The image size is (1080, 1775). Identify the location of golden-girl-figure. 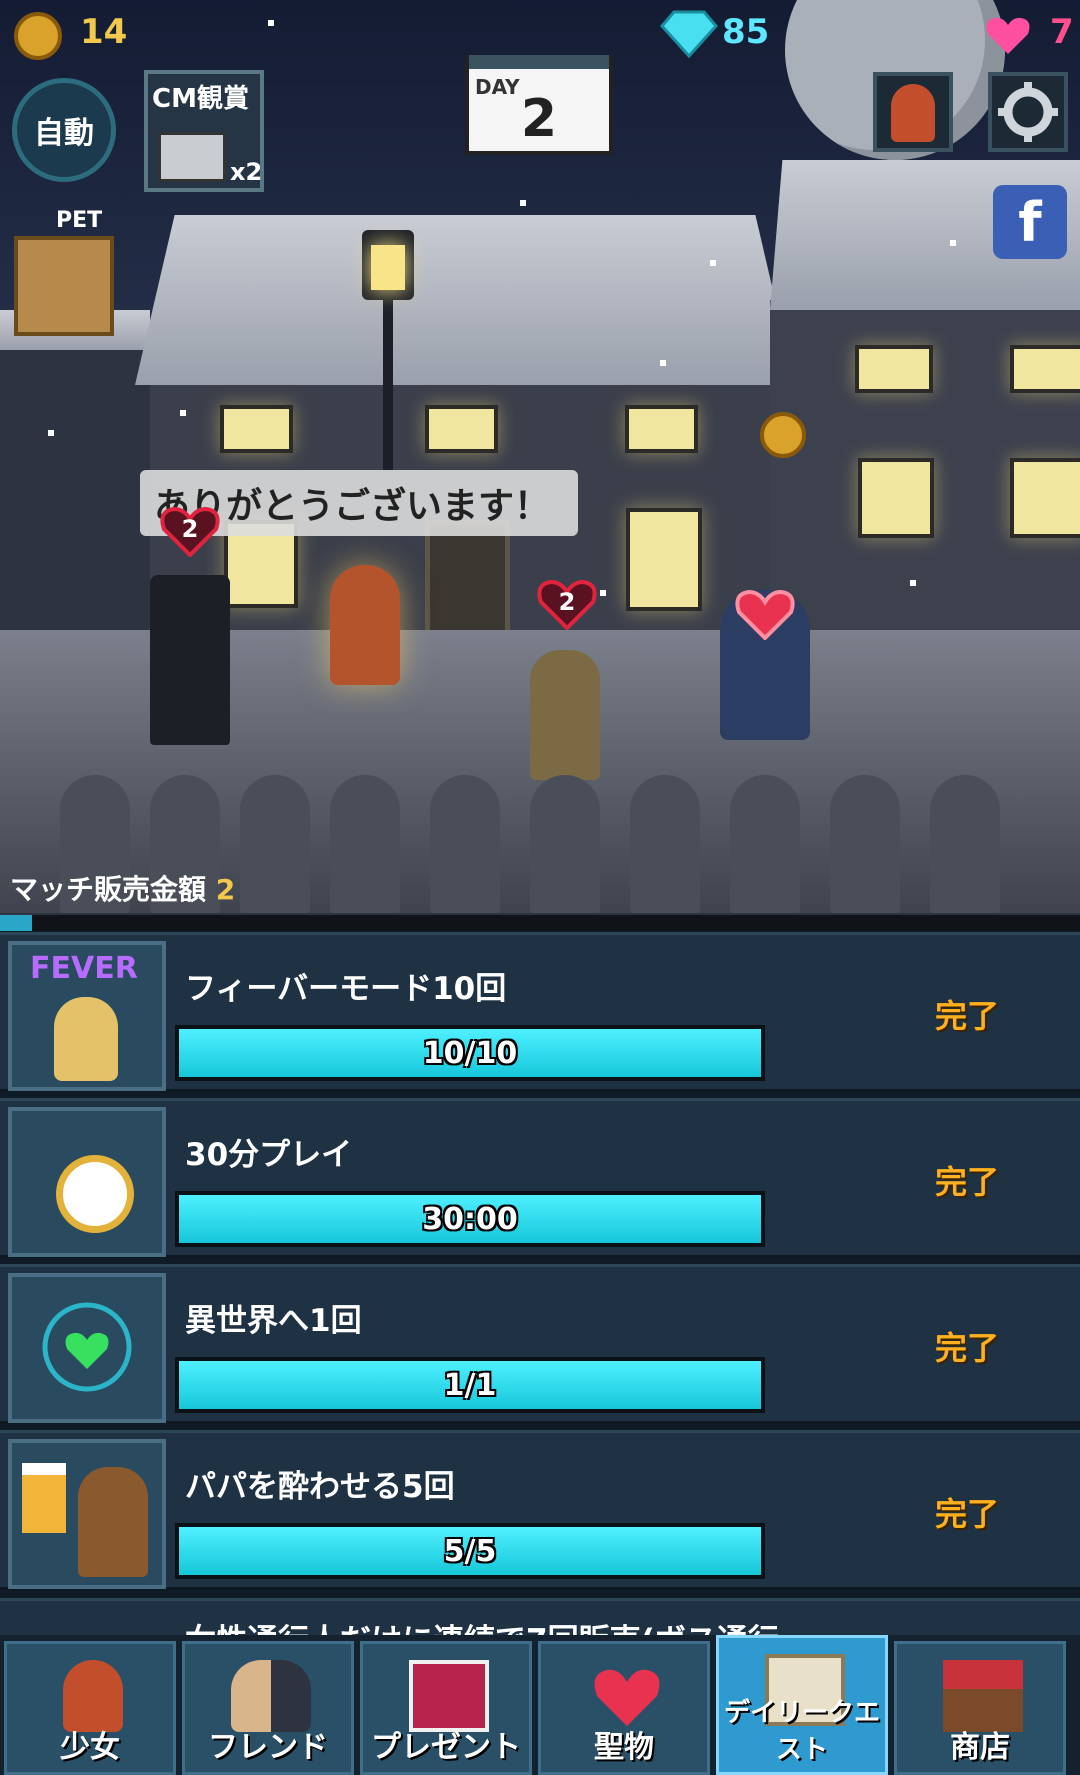
(86, 1039).